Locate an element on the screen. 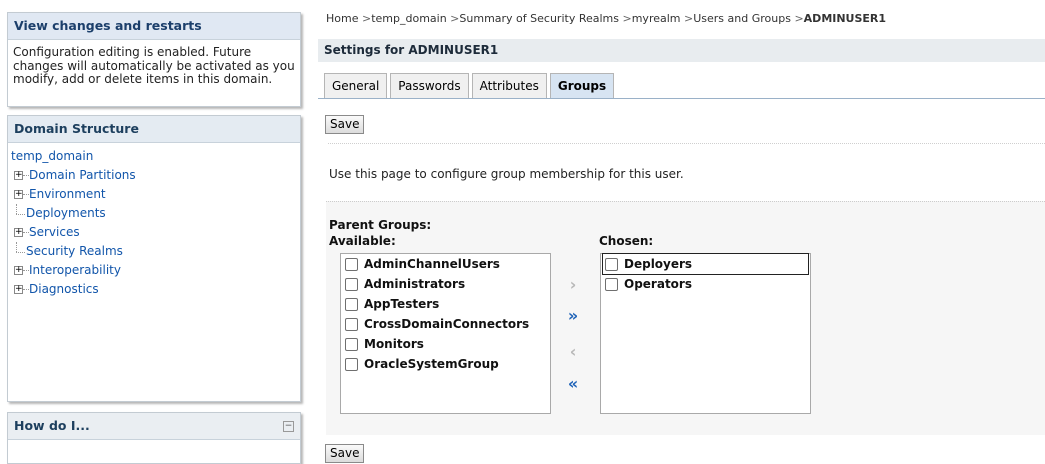 The width and height of the screenshot is (1045, 464). list-item: Deployers is located at coordinates (705, 264).